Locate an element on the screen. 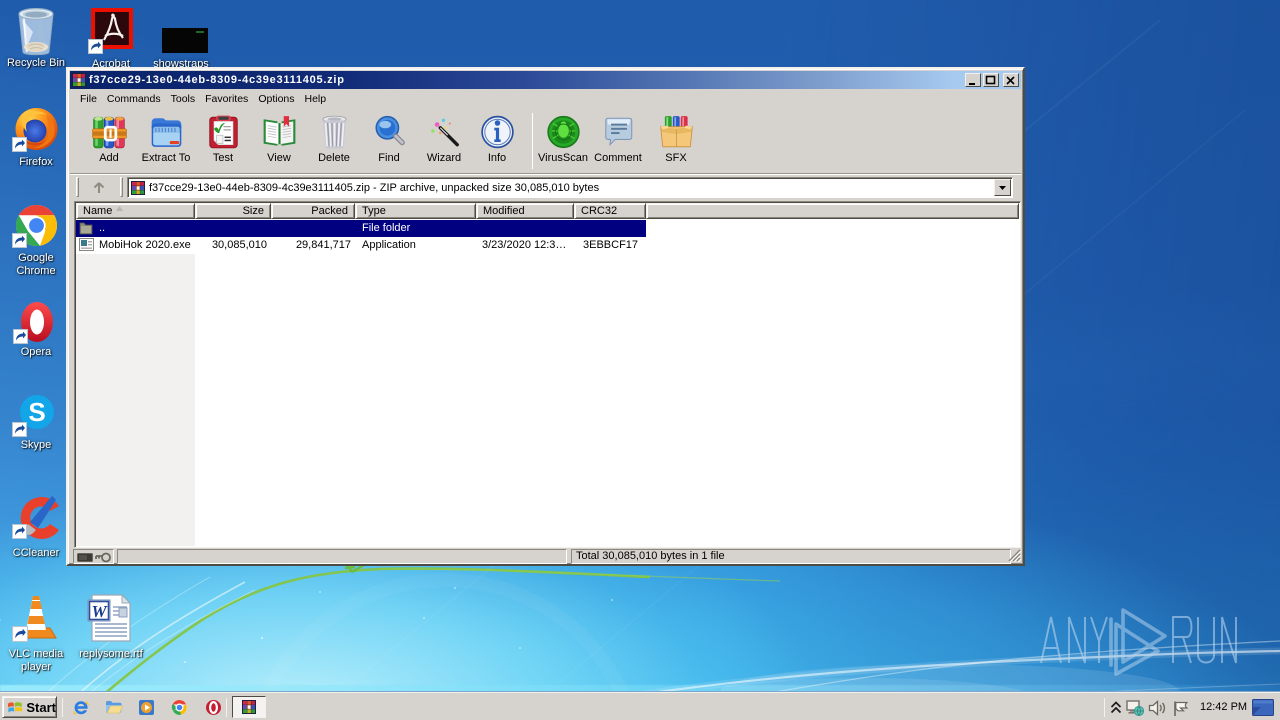 This screenshot has width=1280, height=720. svg-text: S is located at coordinates (36, 412).